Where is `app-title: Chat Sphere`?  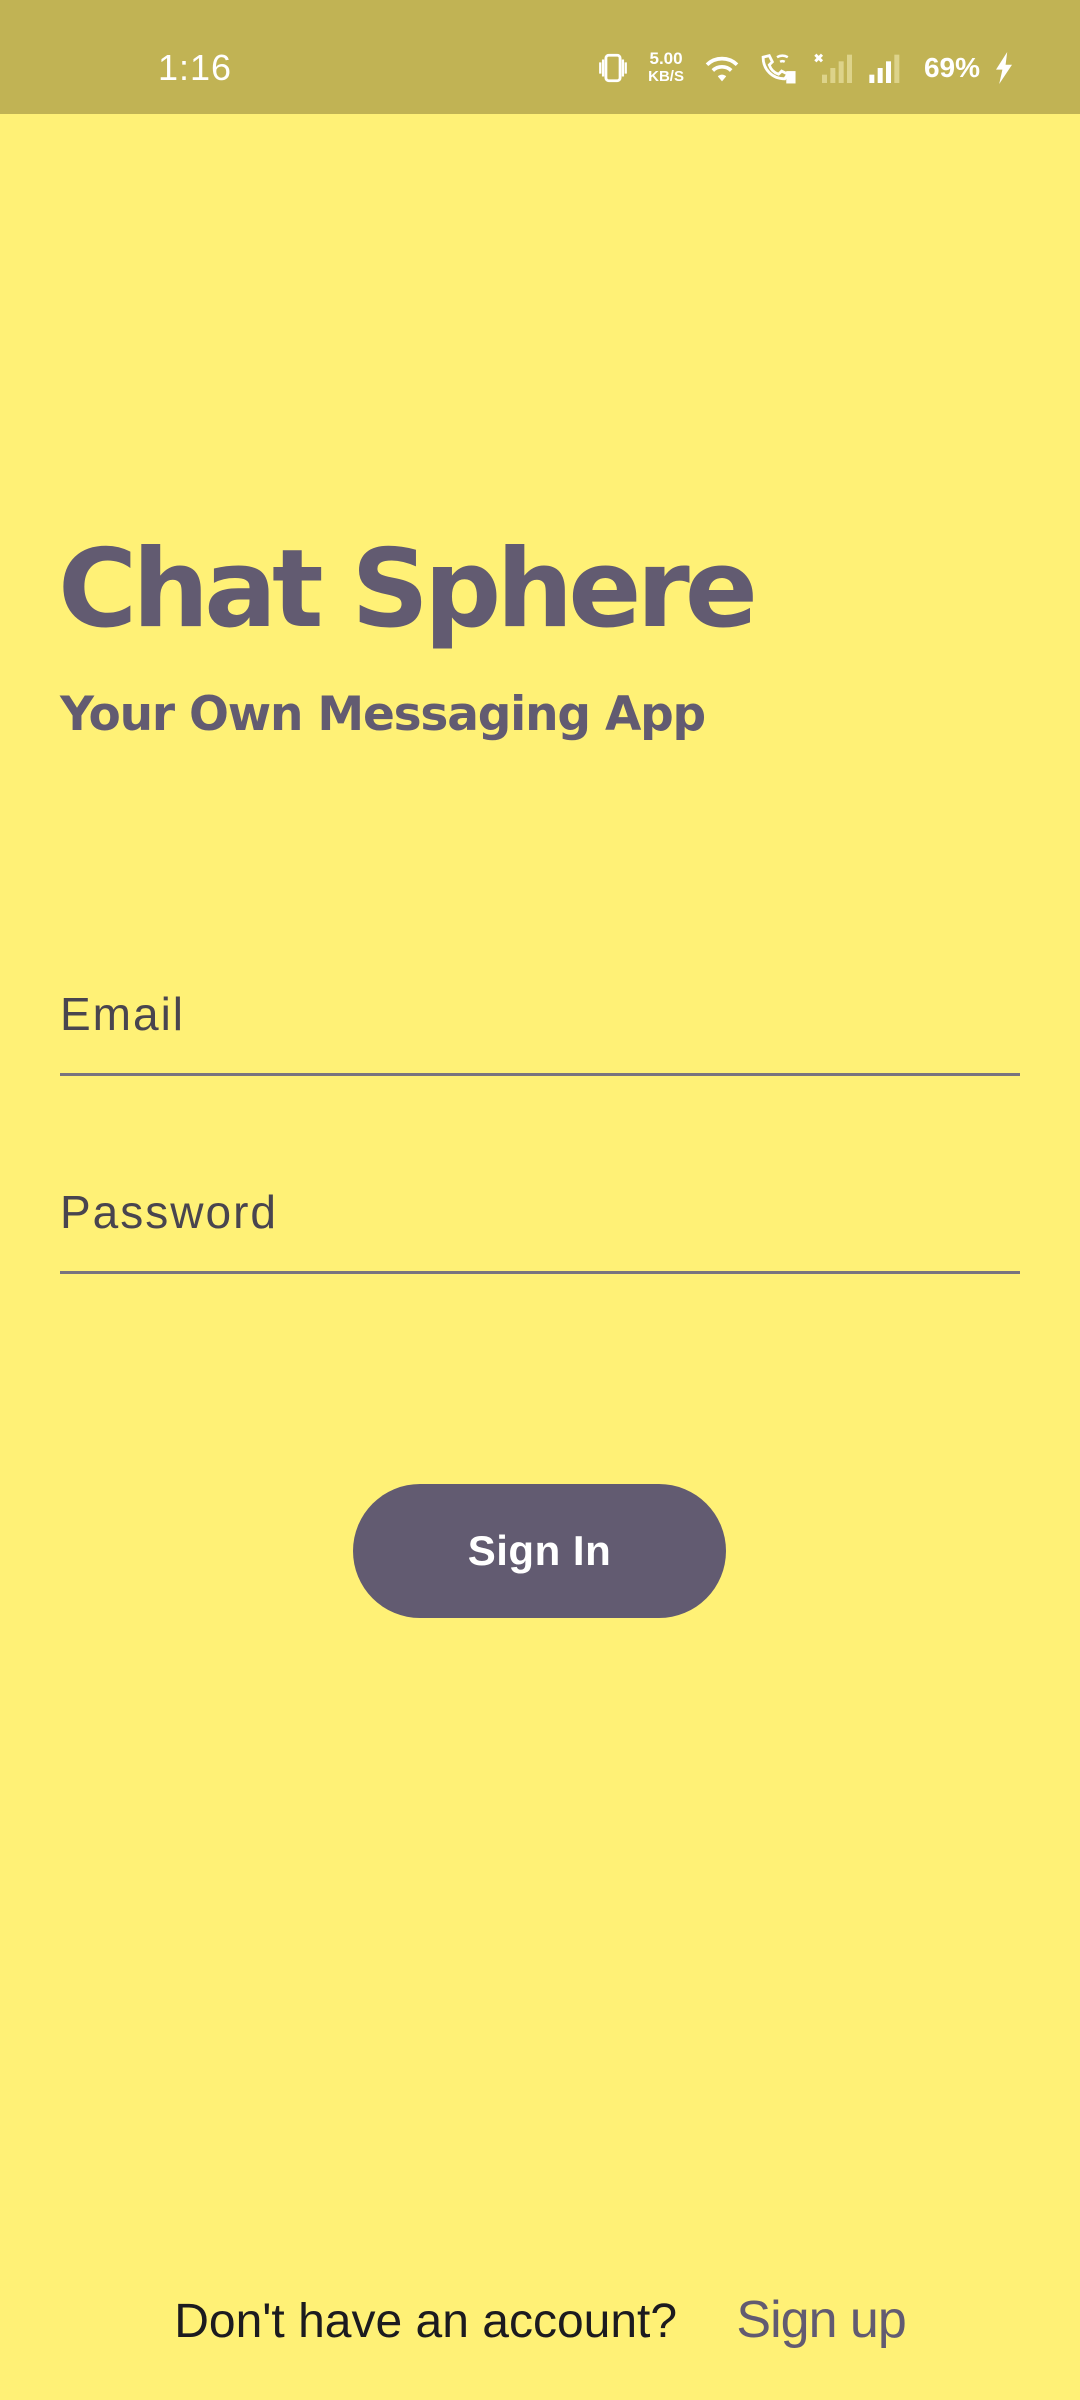 app-title: Chat Sphere is located at coordinates (408, 589).